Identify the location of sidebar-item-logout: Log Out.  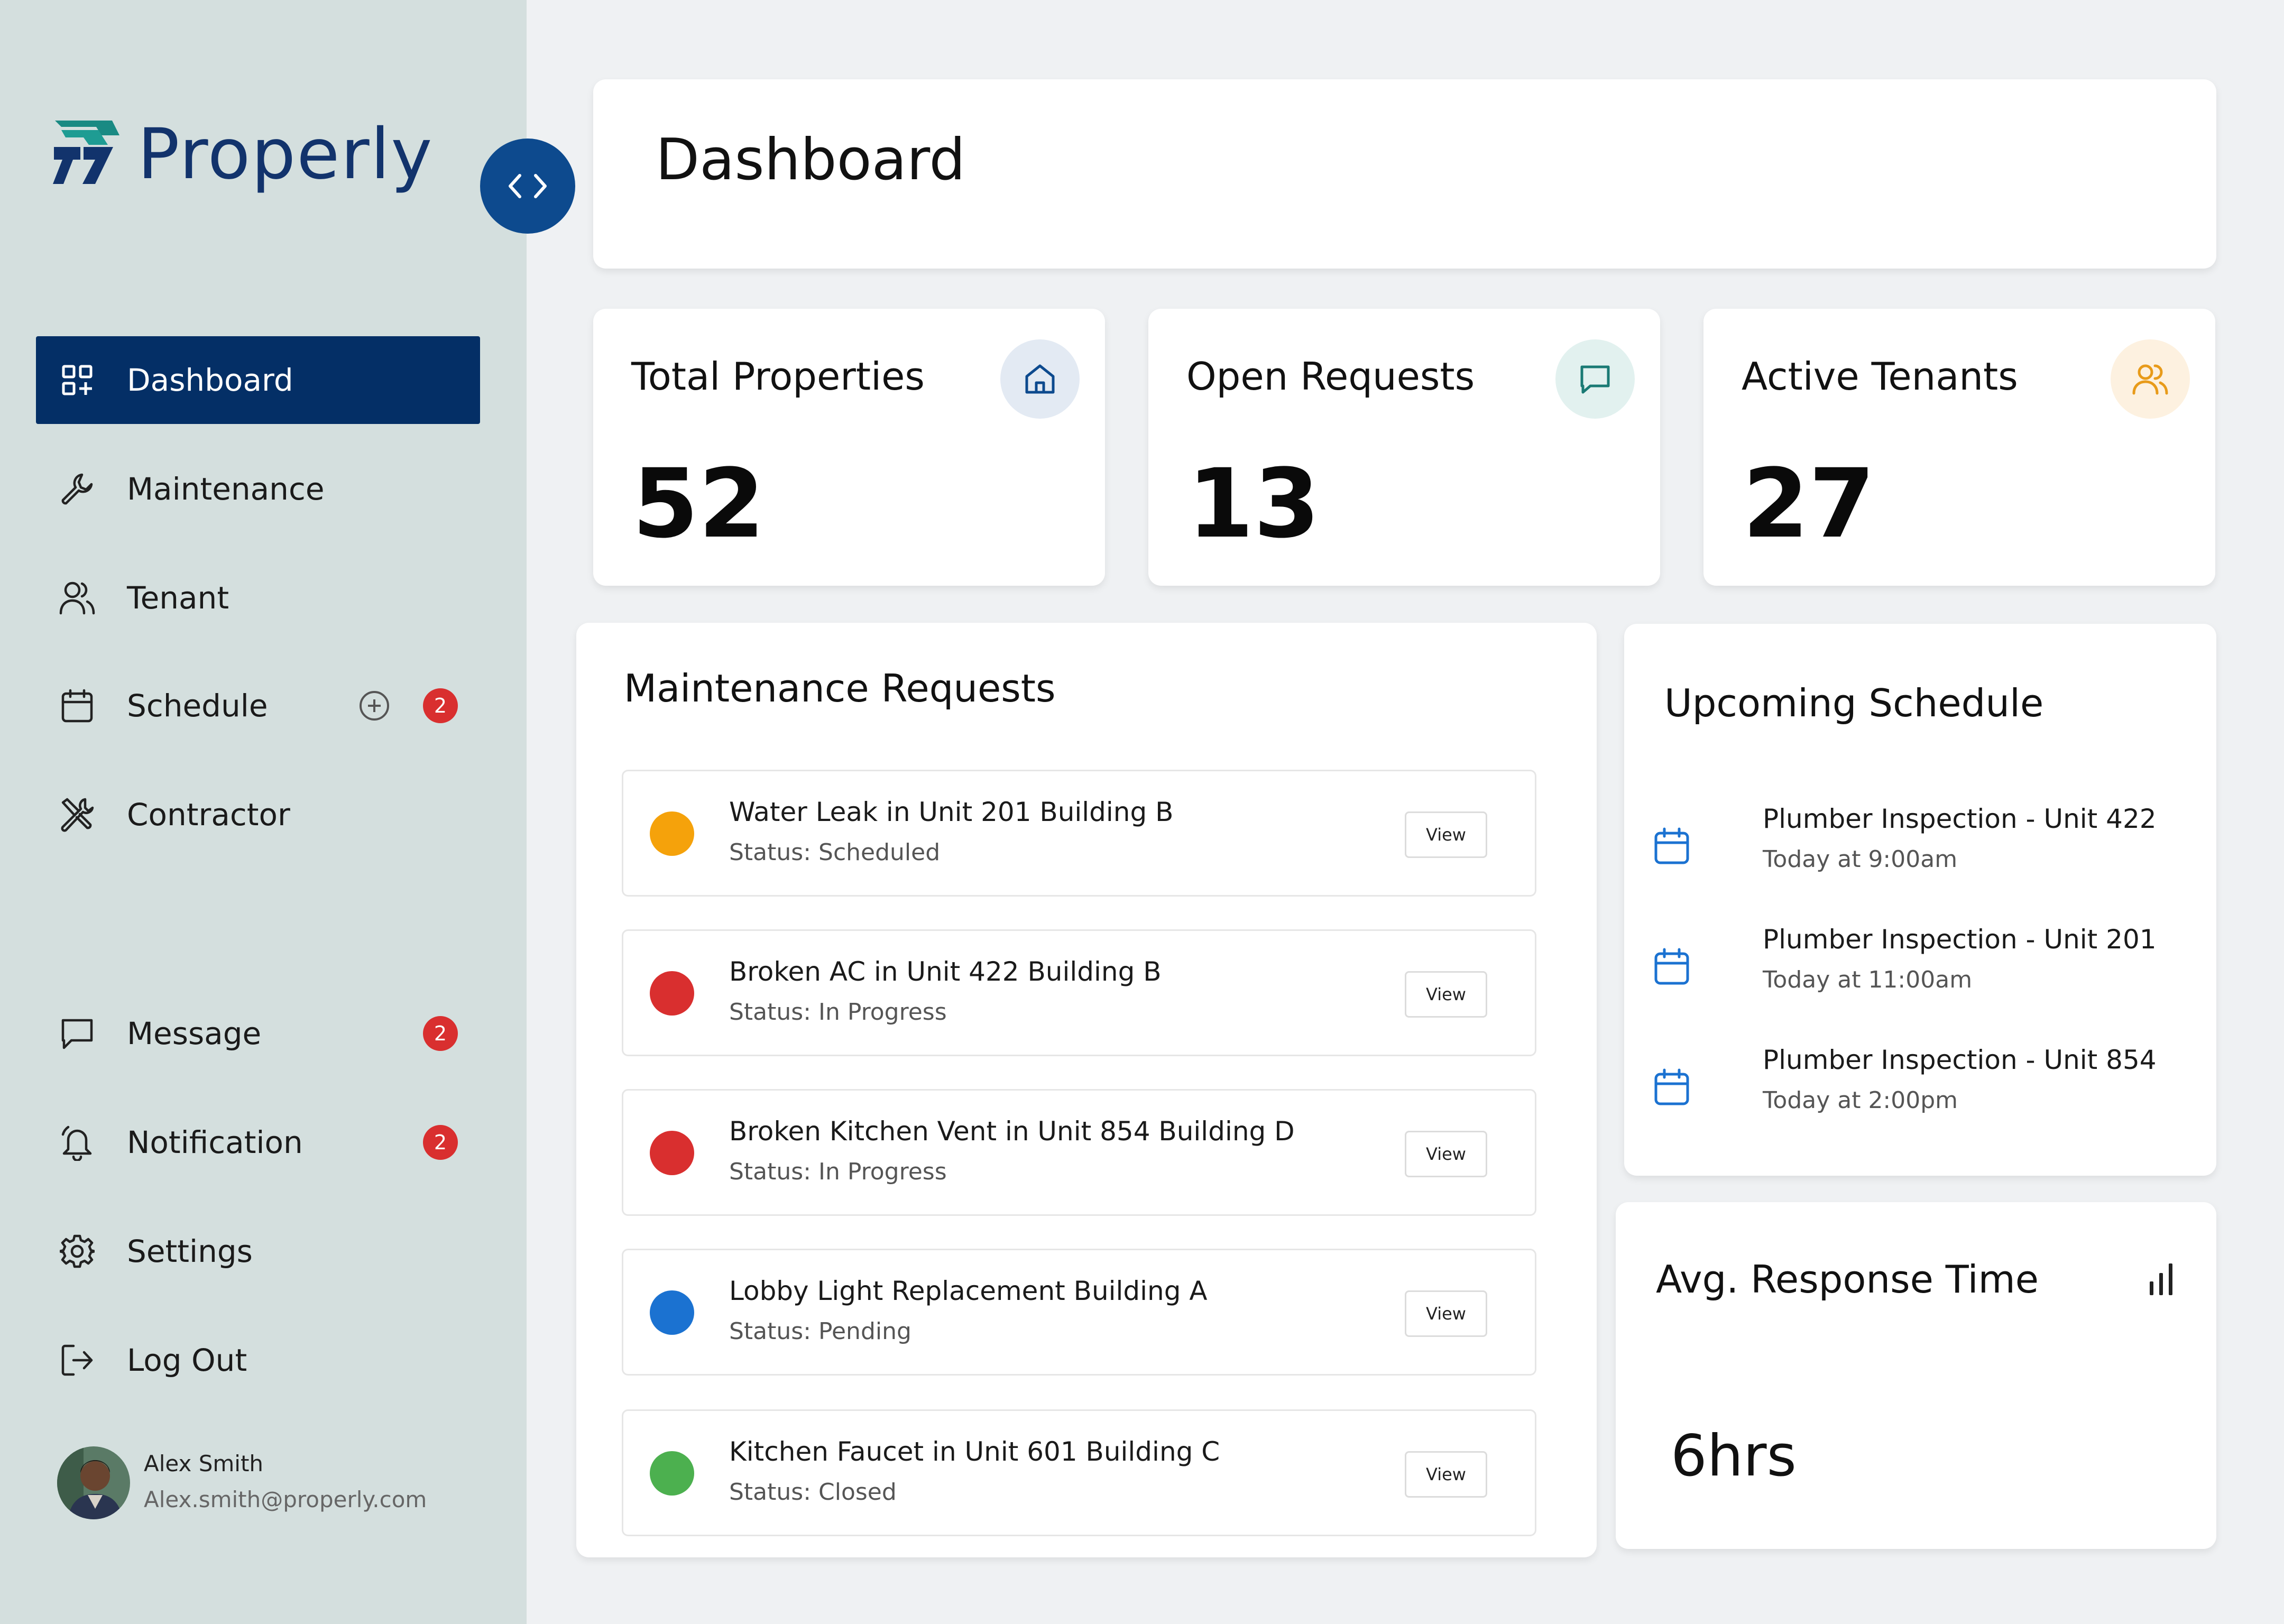
(258, 1360).